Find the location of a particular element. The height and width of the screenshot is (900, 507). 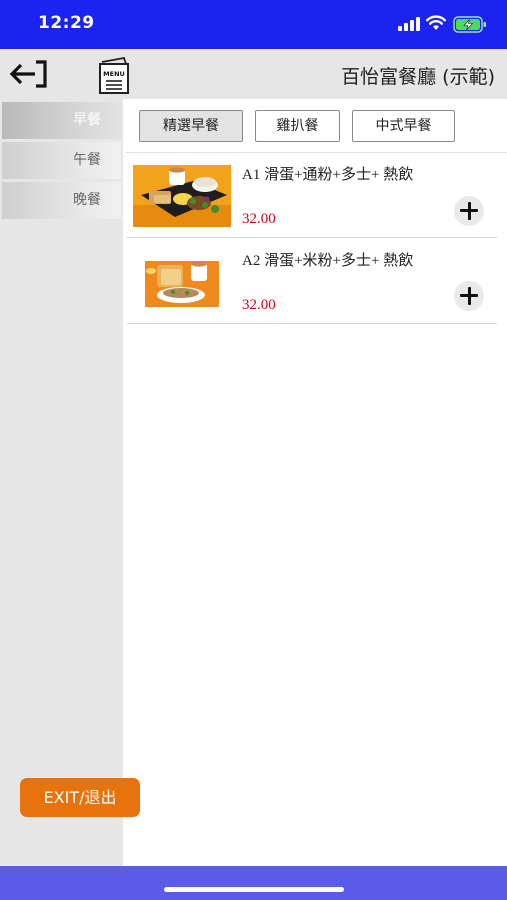

menu-book-icon: MENU is located at coordinates (114, 75).